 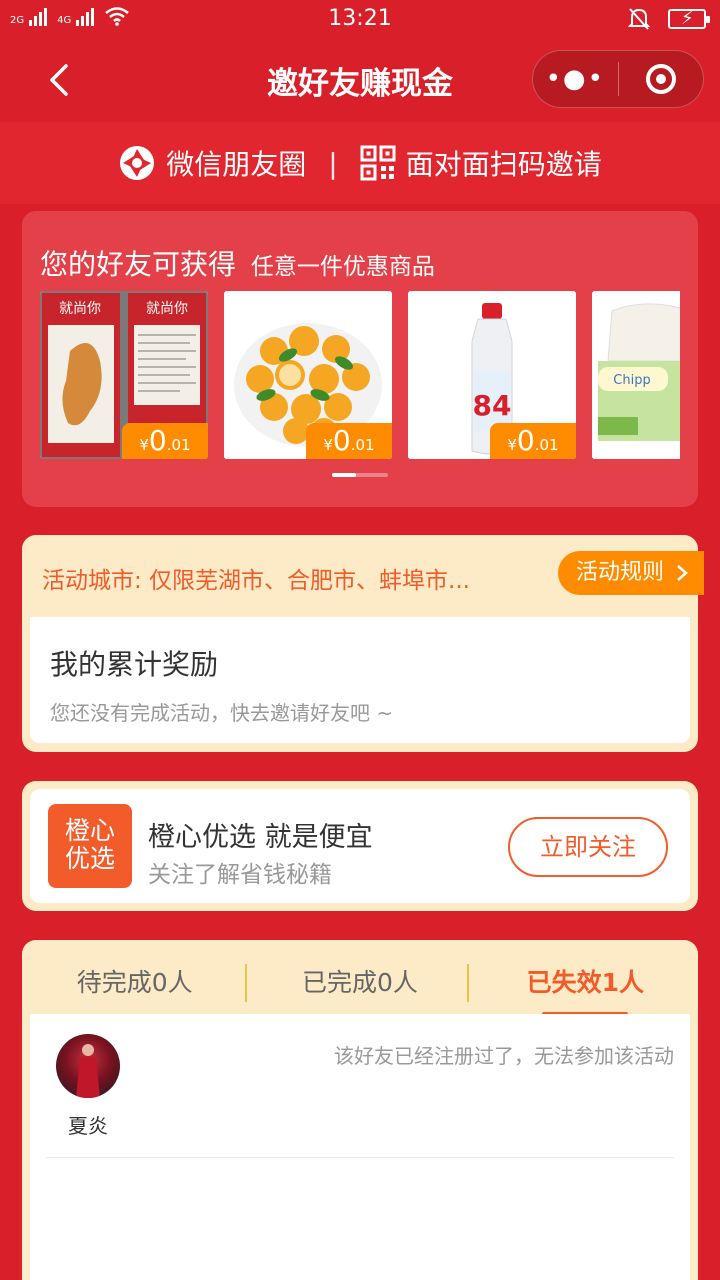 I want to click on brand-logo-line2: 优选, so click(x=89, y=858).